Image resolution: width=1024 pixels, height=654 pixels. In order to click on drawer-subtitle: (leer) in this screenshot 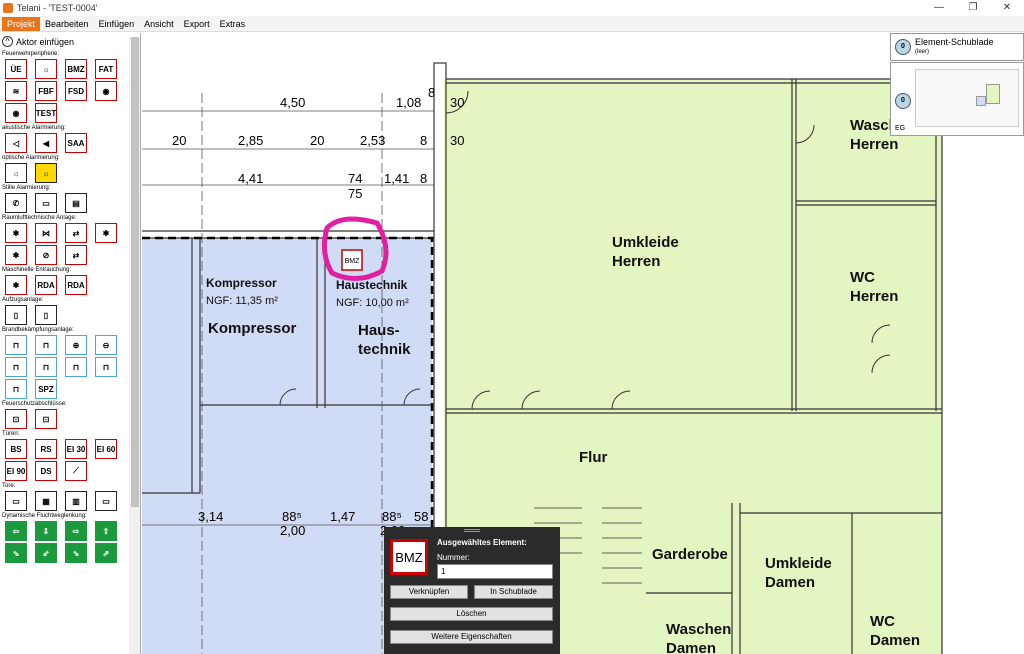, I will do `click(922, 52)`.